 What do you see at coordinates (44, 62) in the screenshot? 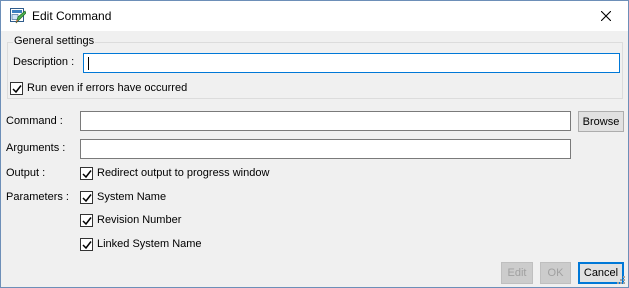
I see `description-label: Description :` at bounding box center [44, 62].